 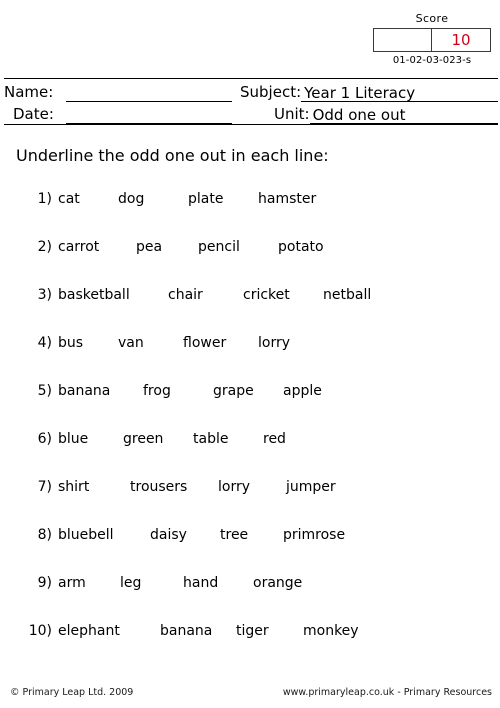 I want to click on question-row: 6) blue green table red, so click(x=250, y=454).